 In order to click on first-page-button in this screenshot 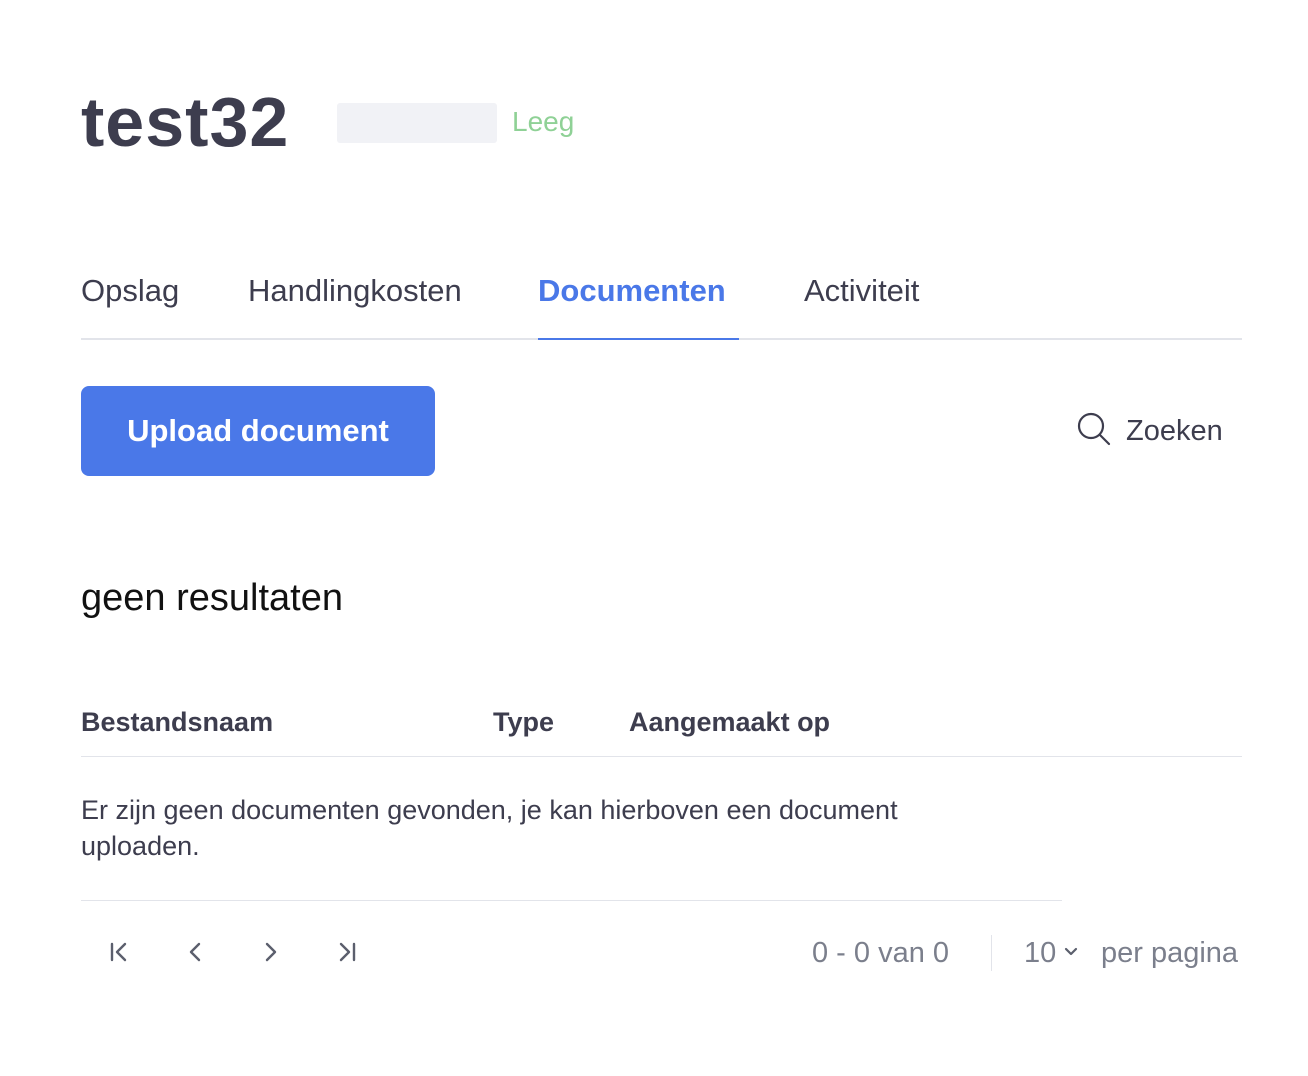, I will do `click(119, 954)`.